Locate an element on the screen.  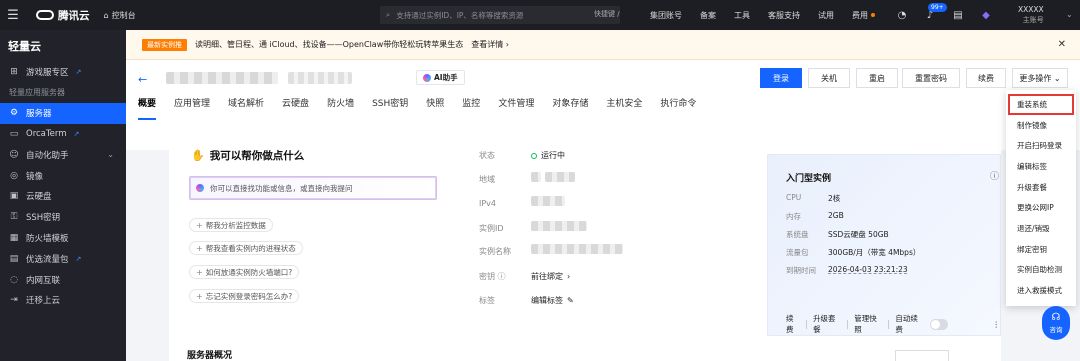
menu-item-bind-key: 绑定密钥 is located at coordinates (1041, 249).